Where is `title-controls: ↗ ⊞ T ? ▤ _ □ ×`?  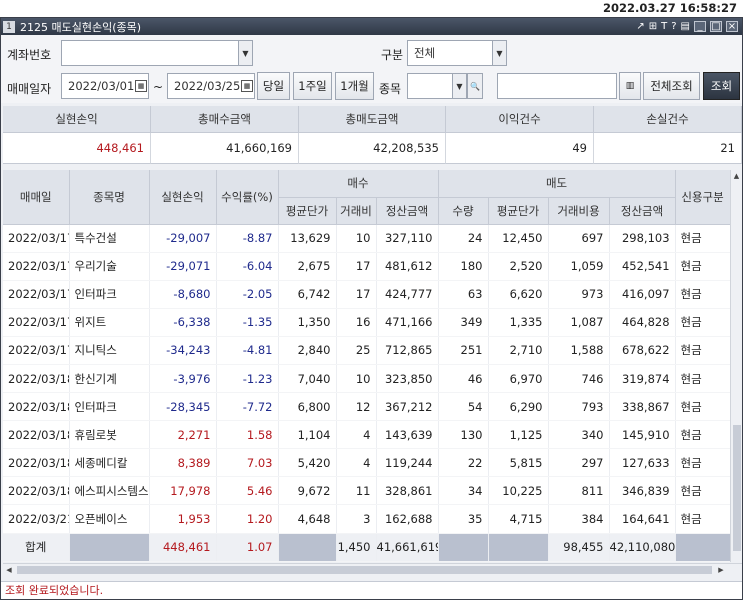
title-controls: ↗ ⊞ T ? ▤ _ □ × is located at coordinates (689, 26).